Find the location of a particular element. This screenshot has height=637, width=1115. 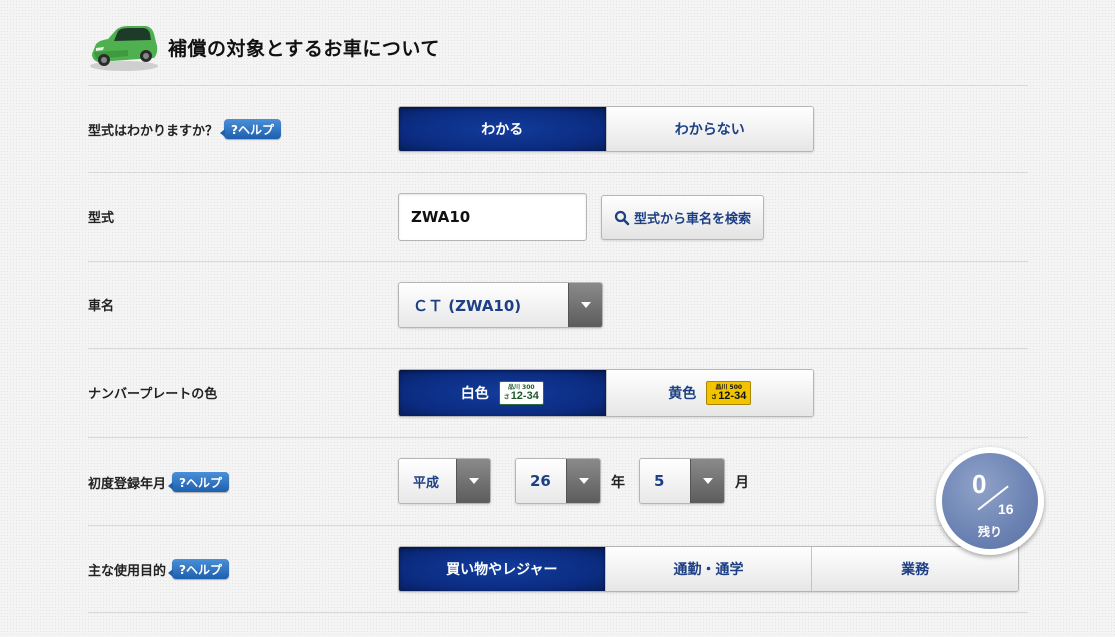

plate-color-toggle: 白色 品川 300 さ12-34 黄色 品川 500 さ12-34 is located at coordinates (606, 393).